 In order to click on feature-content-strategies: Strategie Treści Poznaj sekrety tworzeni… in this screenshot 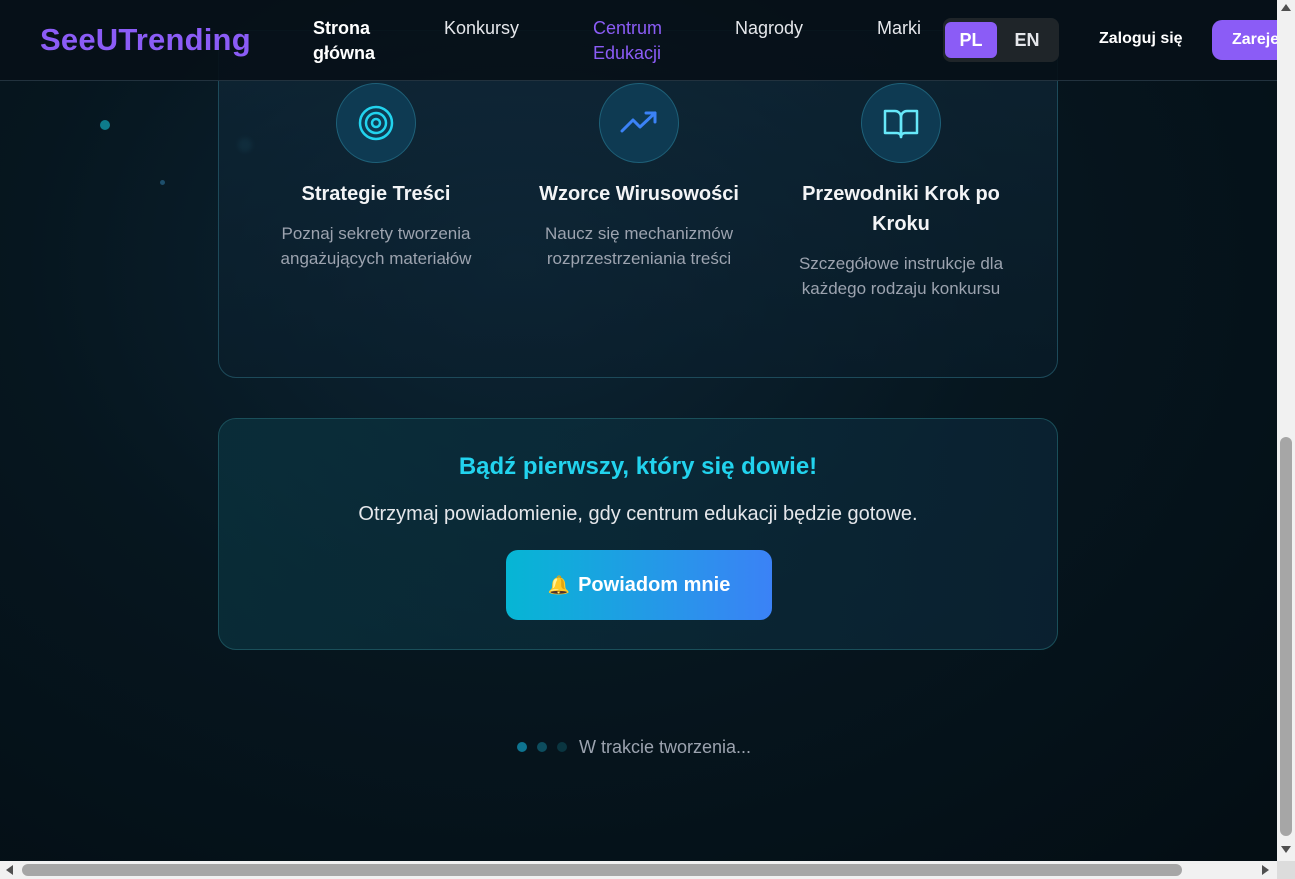, I will do `click(376, 177)`.